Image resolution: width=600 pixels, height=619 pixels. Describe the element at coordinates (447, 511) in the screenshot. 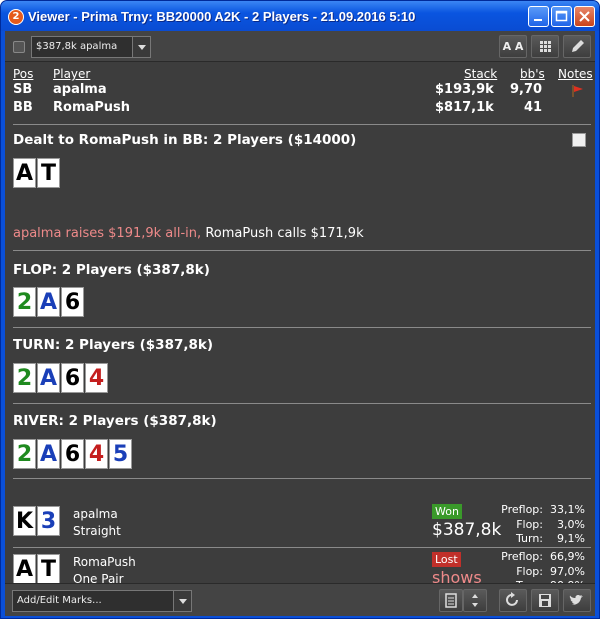

I see `won-badge: Won` at that location.